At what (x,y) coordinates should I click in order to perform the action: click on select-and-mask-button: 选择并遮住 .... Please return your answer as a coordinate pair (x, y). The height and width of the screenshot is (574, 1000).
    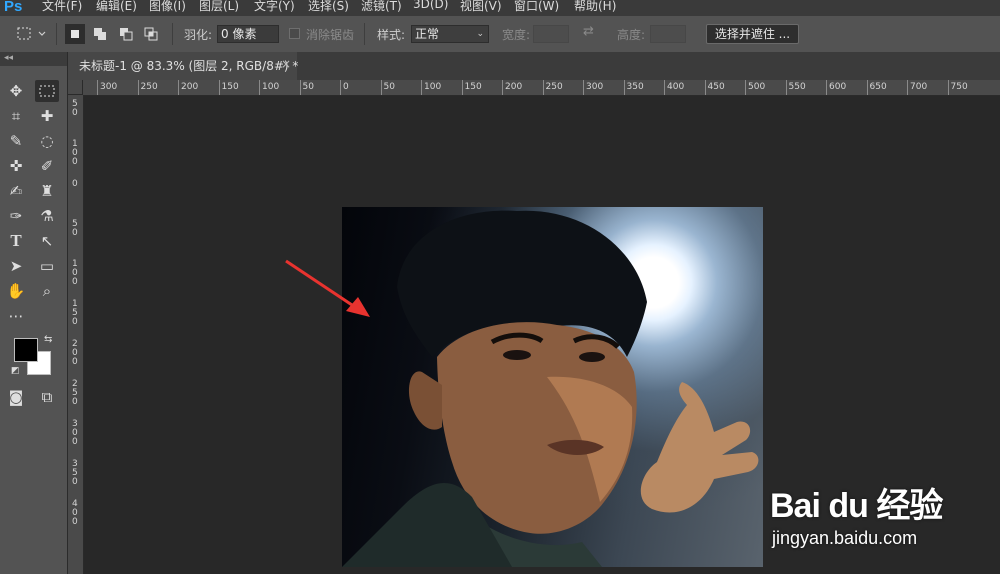
    Looking at the image, I should click on (752, 34).